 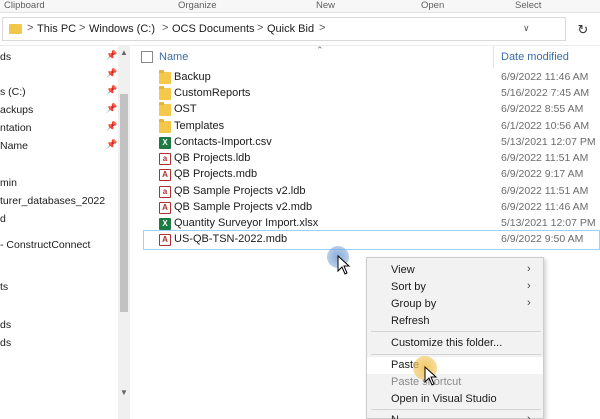 What do you see at coordinates (57, 75) in the screenshot?
I see `nav-item` at bounding box center [57, 75].